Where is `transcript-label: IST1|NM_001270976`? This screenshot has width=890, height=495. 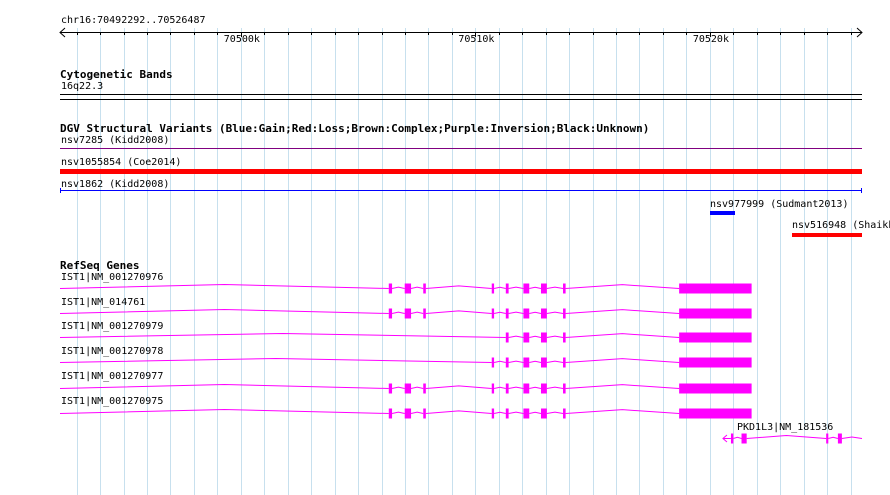
transcript-label: IST1|NM_001270976 is located at coordinates (112, 278).